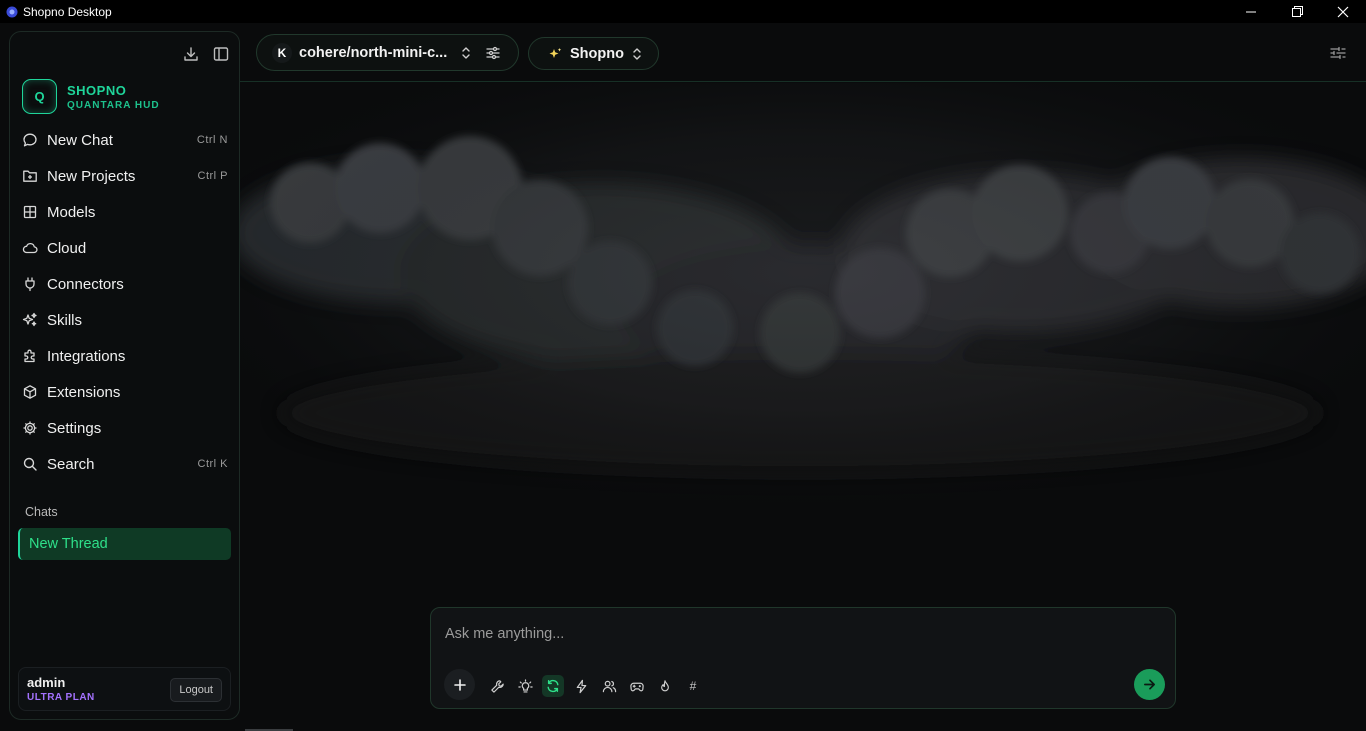 The height and width of the screenshot is (731, 1366). What do you see at coordinates (693, 686) in the screenshot?
I see `tag-tool-button: #` at bounding box center [693, 686].